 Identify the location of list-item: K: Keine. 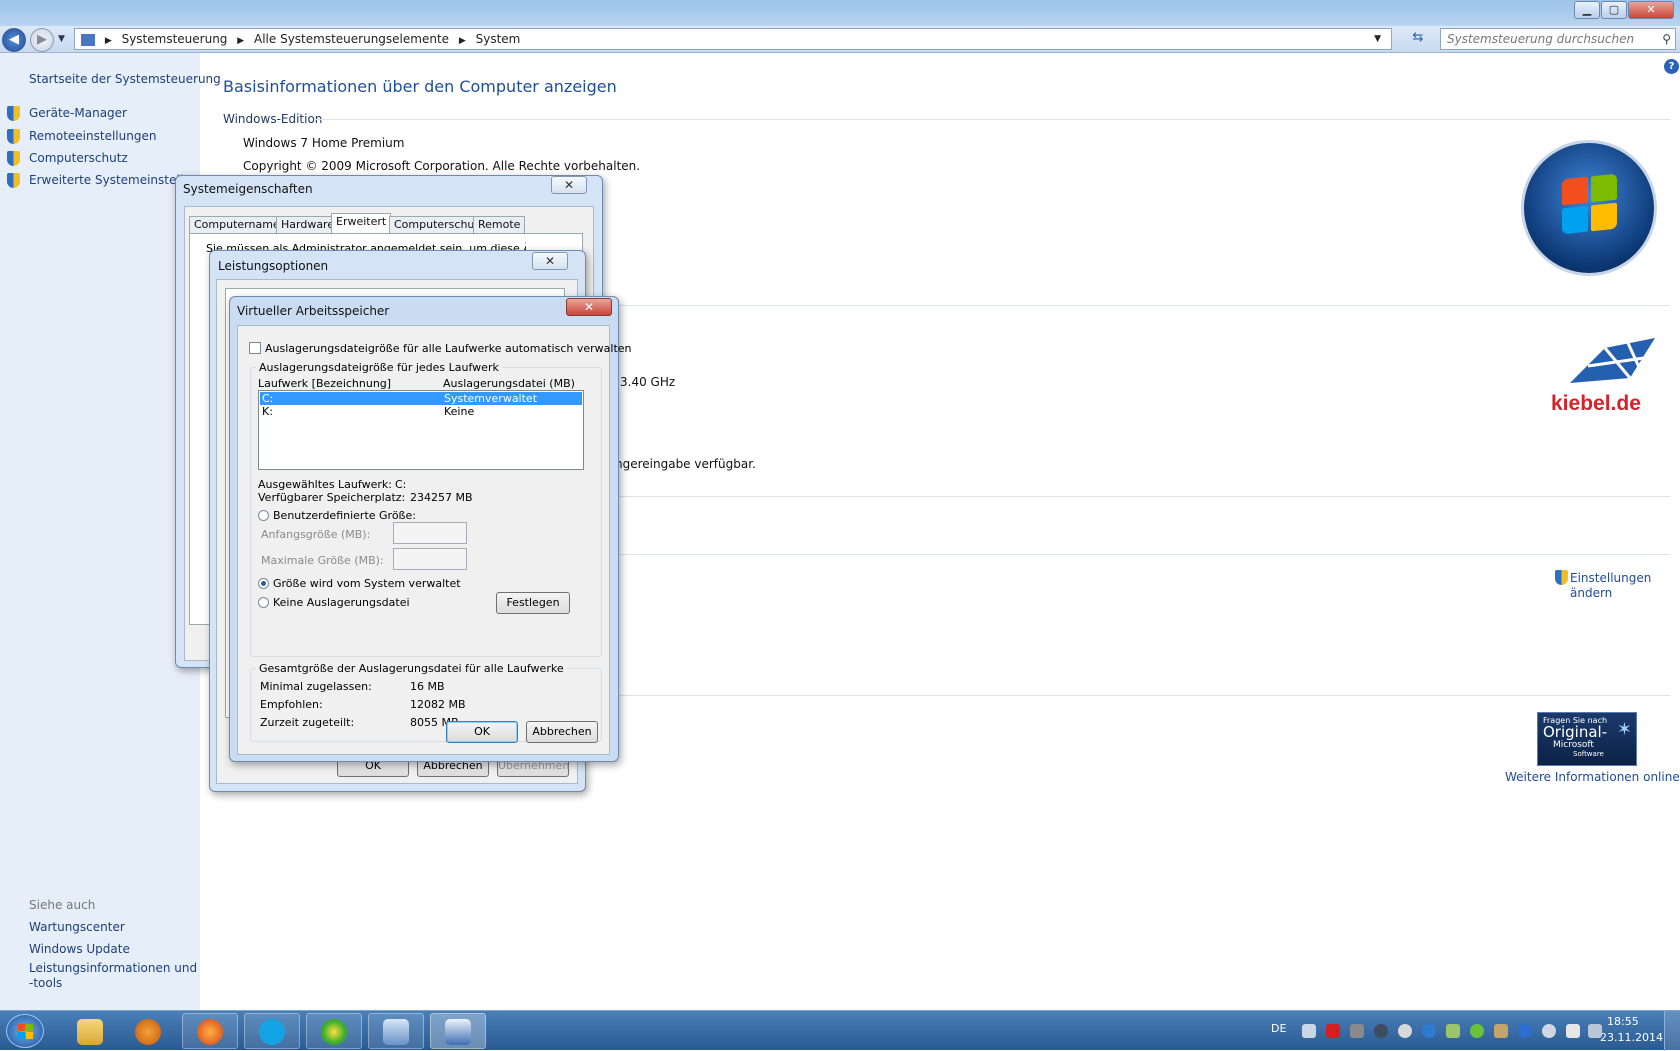
(421, 411).